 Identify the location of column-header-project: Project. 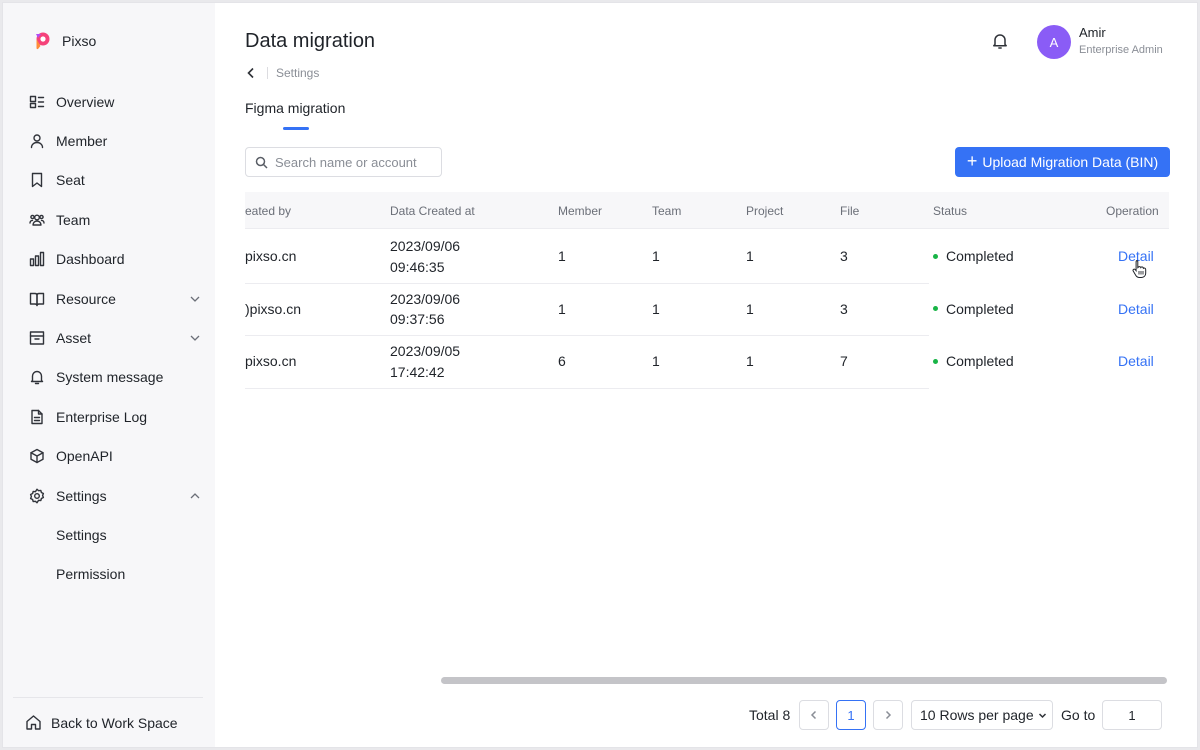
(764, 211).